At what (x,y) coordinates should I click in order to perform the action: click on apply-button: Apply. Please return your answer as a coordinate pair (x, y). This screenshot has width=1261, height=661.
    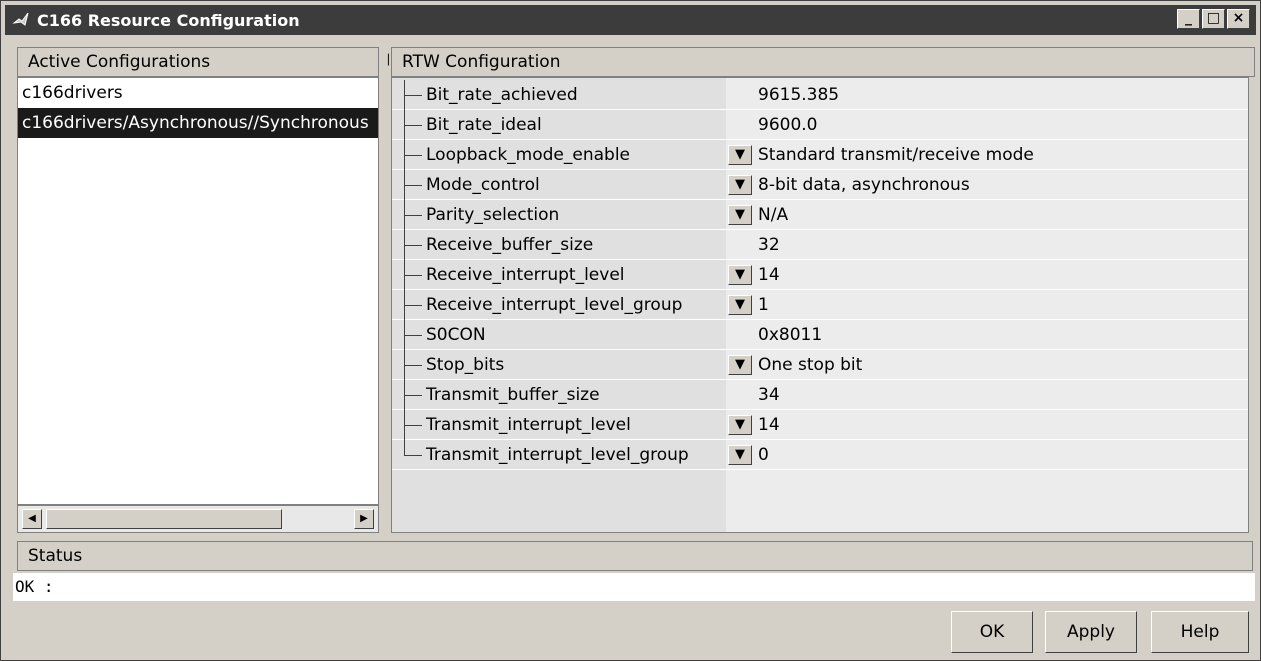
    Looking at the image, I should click on (1091, 632).